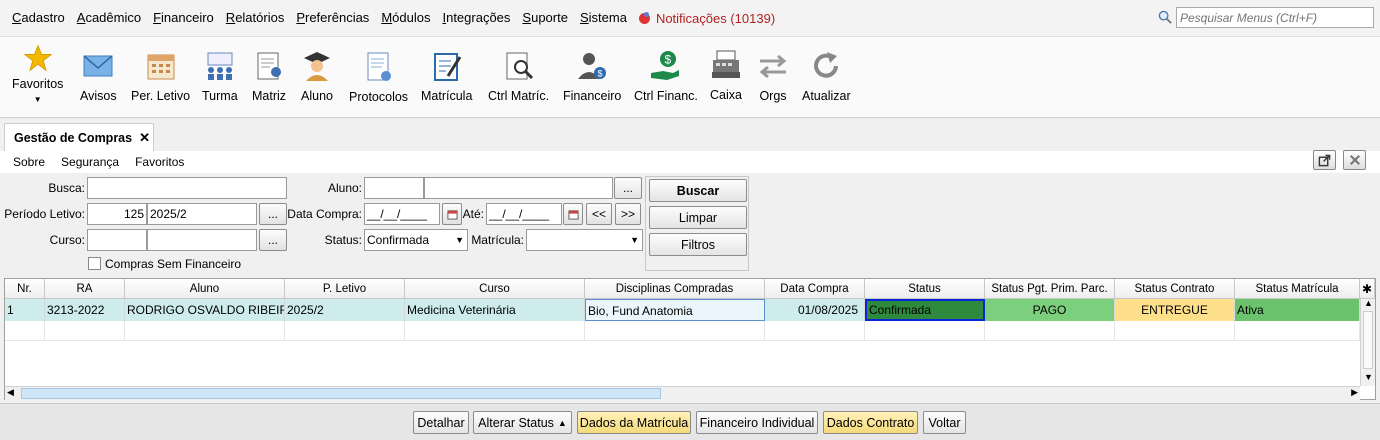  Describe the element at coordinates (317, 96) in the screenshot. I see `aluno-label: Aluno` at that location.